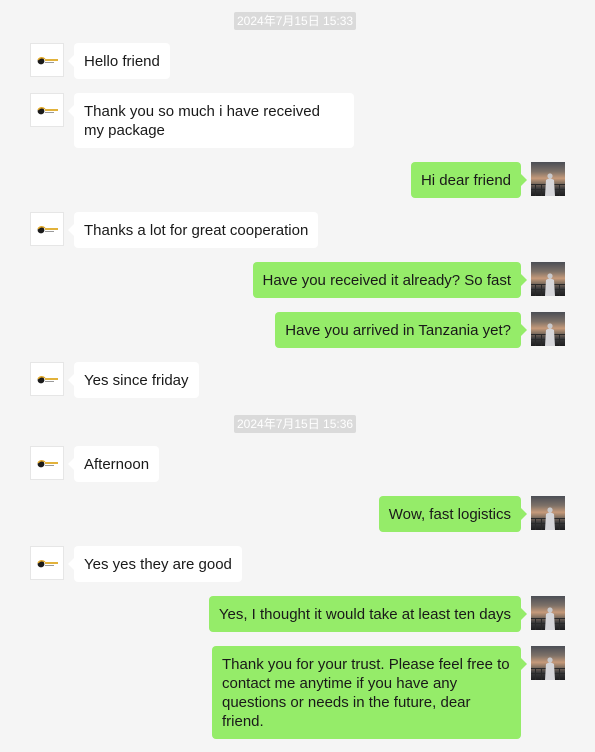 This screenshot has height=752, width=595. I want to click on outgoing-message-bubble: Have you arrived in Tanzania yet?, so click(401, 330).